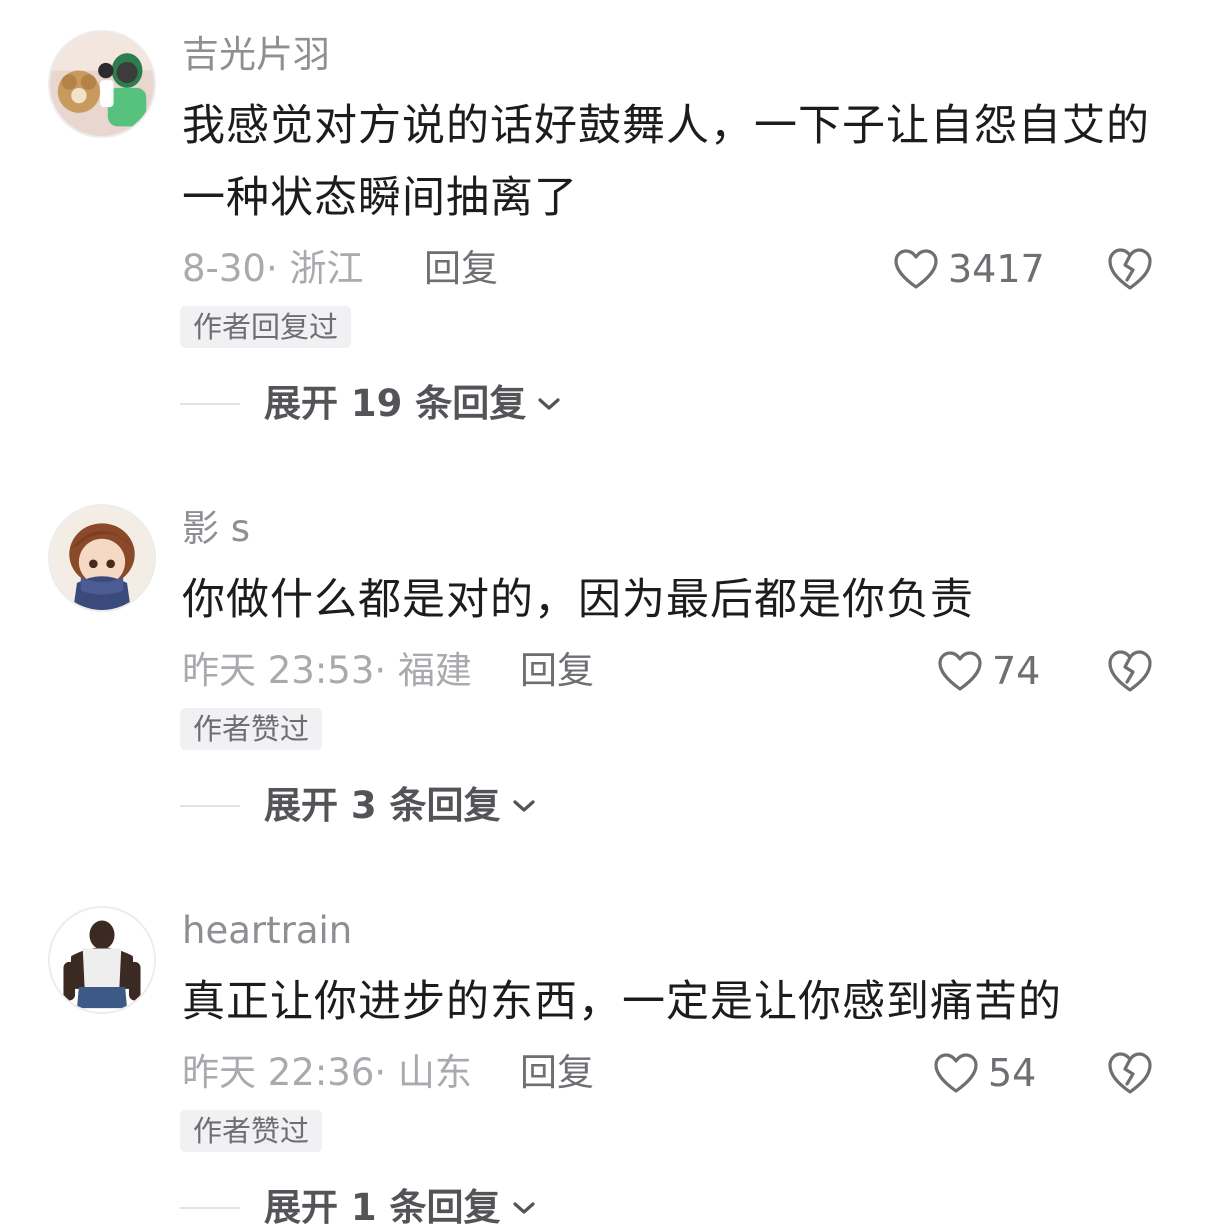  I want to click on expand-replies-label: 展开 19 条回复, so click(395, 403).